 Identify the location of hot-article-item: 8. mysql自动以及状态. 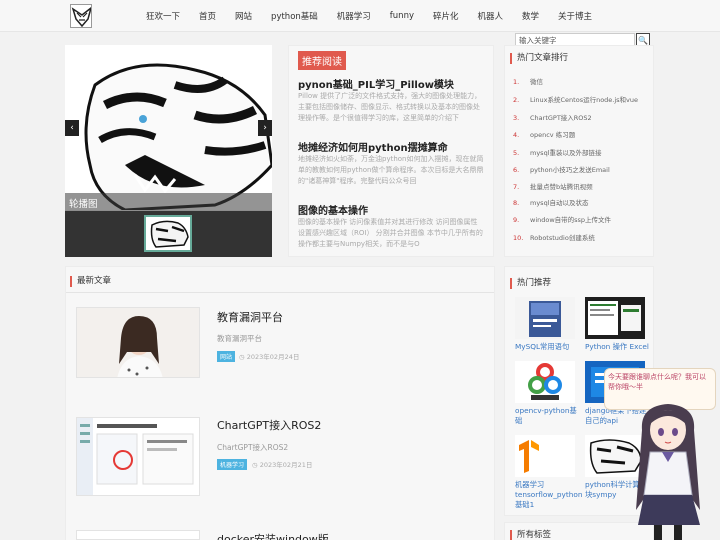
(551, 202).